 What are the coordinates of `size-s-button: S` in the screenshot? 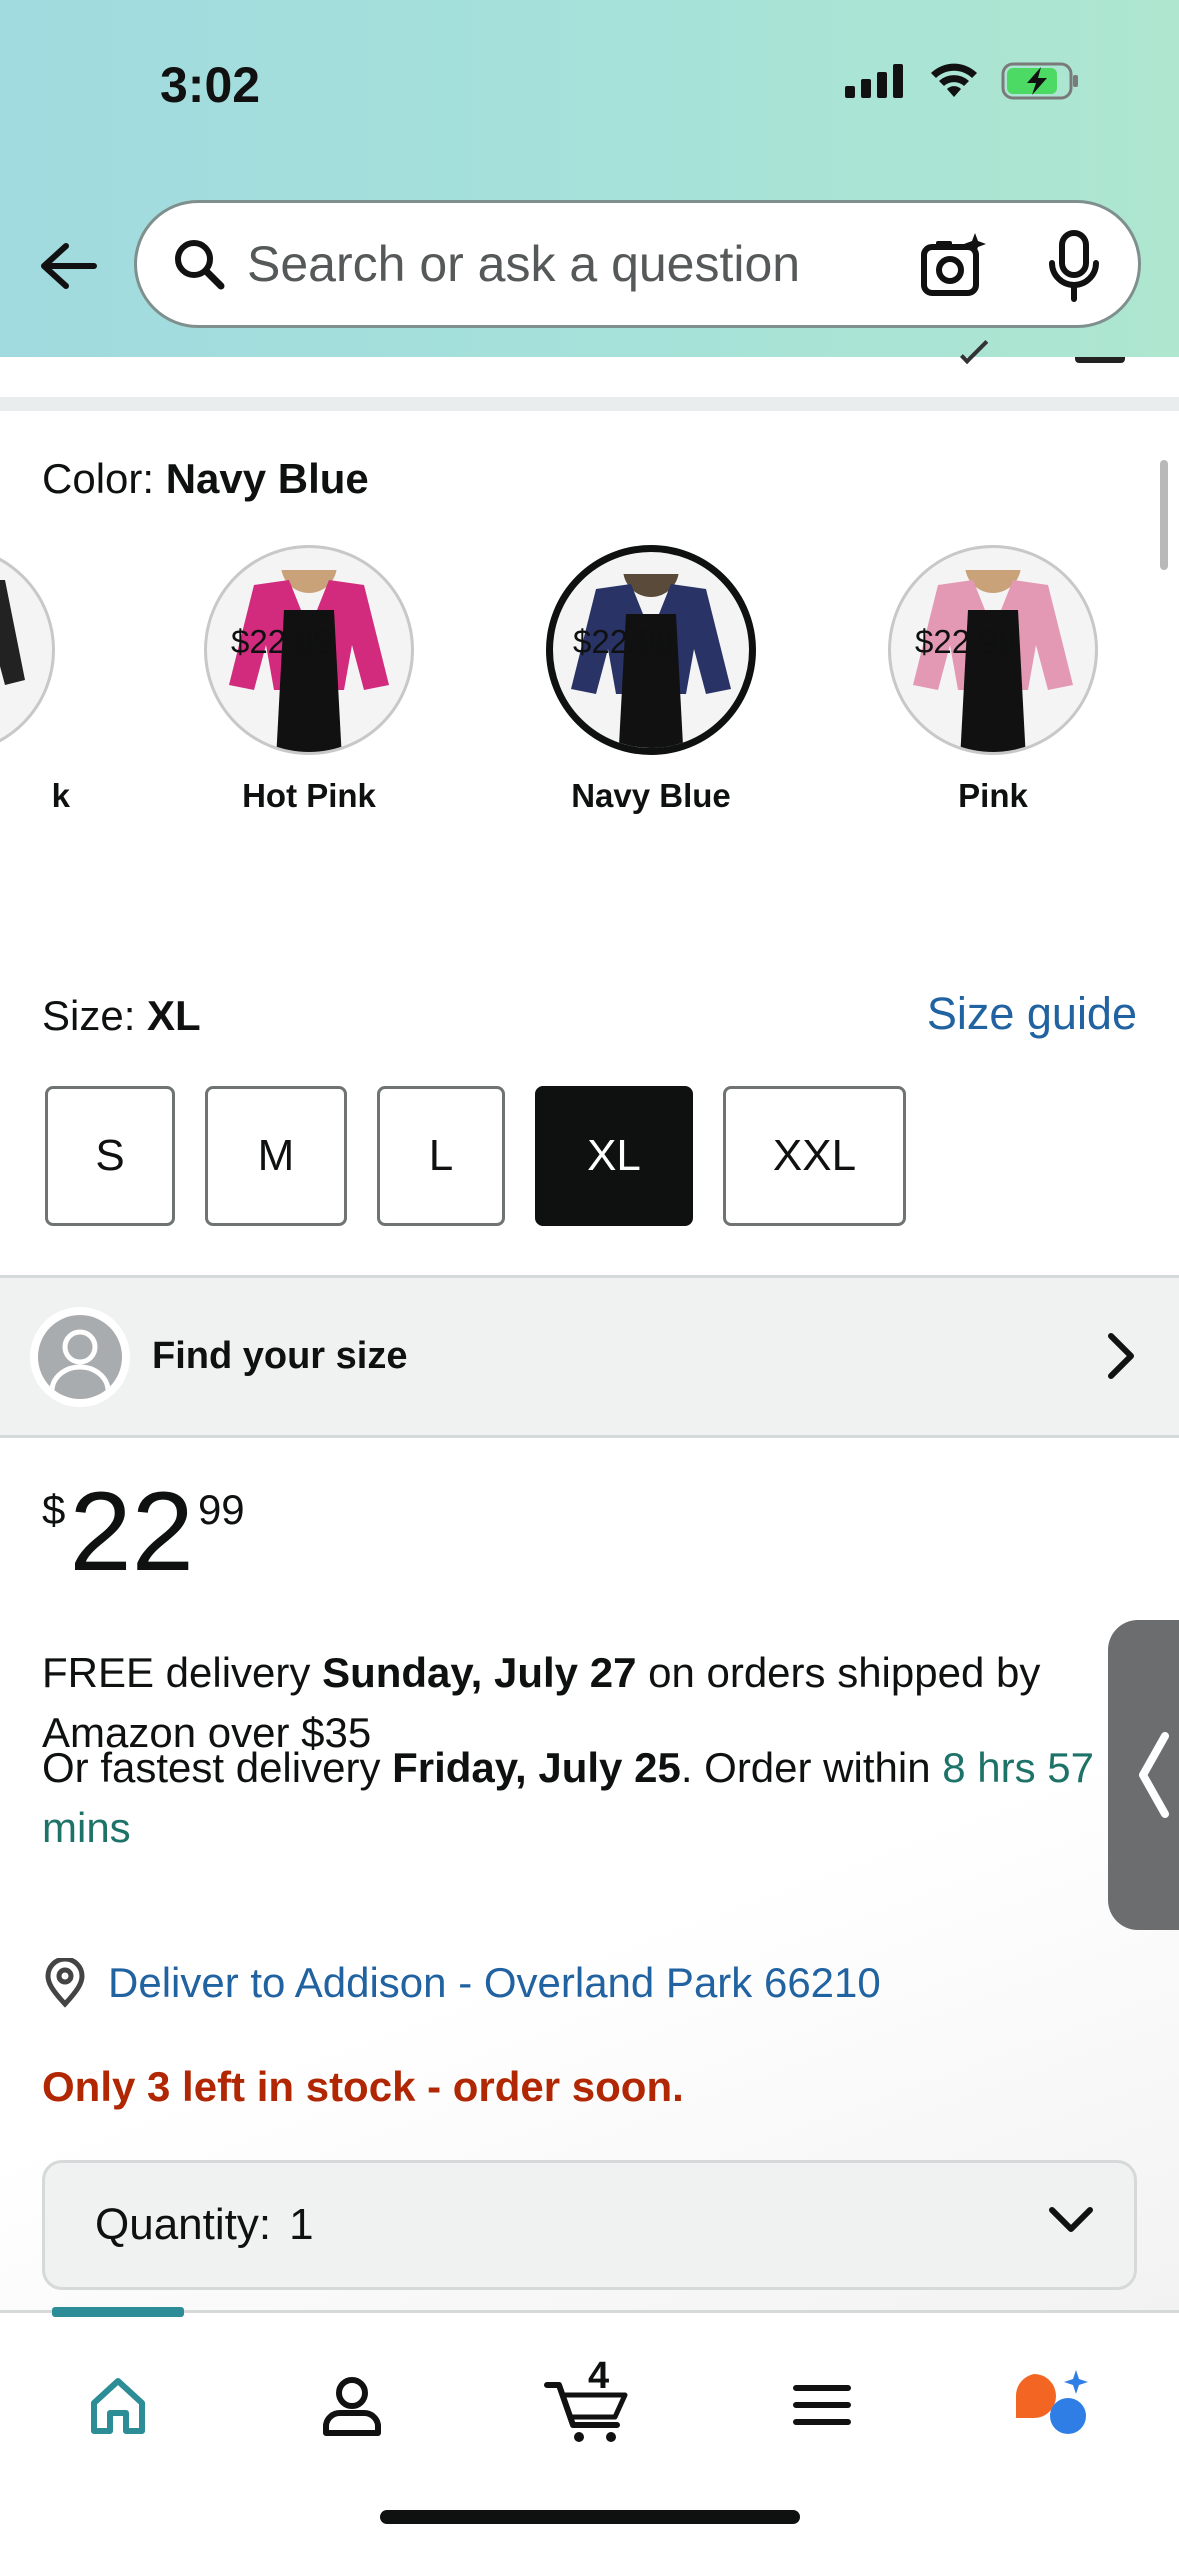 It's located at (110, 1156).